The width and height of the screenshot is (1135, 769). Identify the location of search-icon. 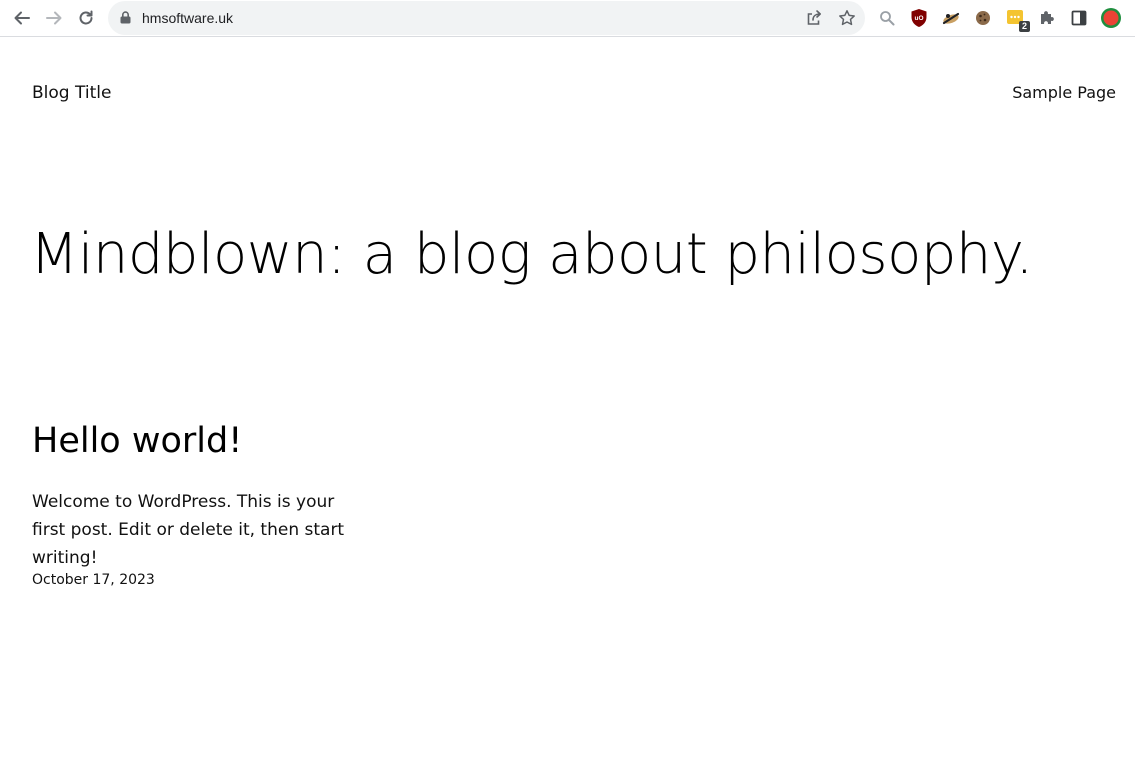
(887, 18).